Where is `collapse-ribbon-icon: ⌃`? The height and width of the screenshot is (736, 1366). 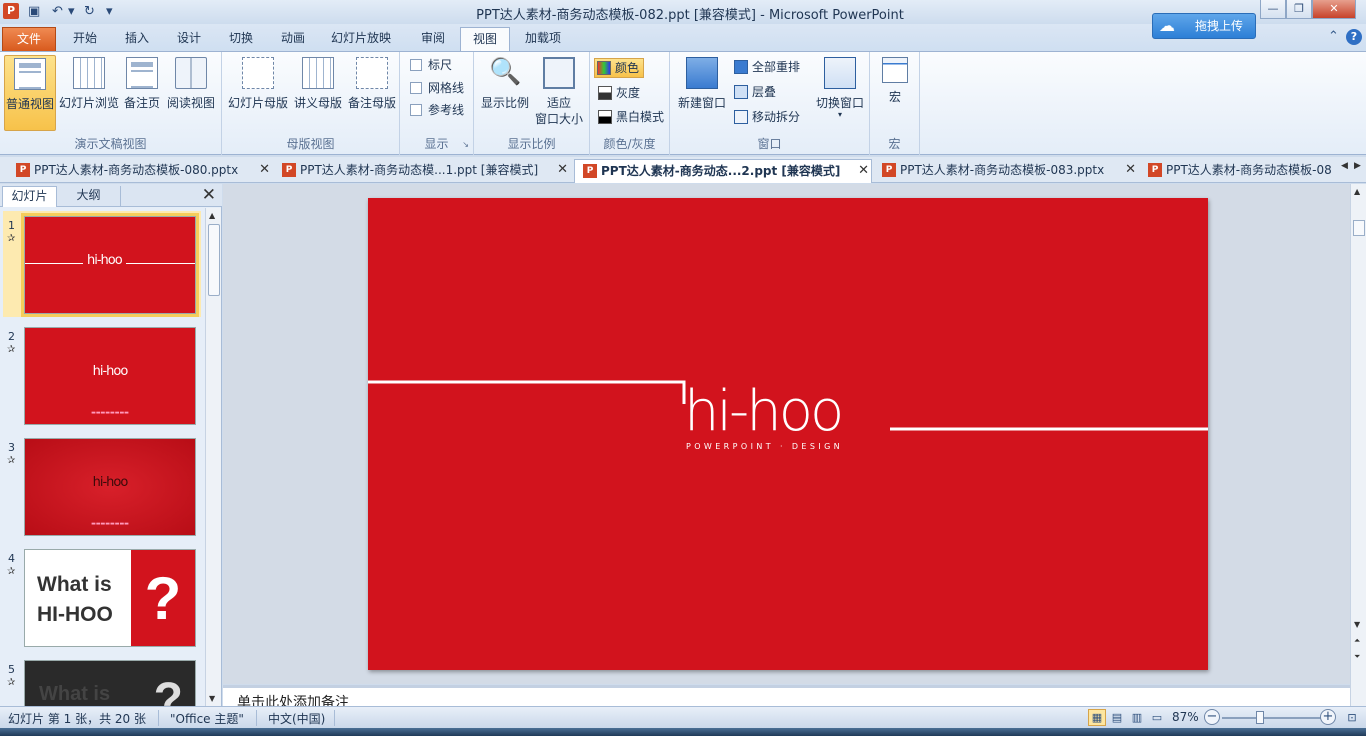 collapse-ribbon-icon: ⌃ is located at coordinates (1333, 36).